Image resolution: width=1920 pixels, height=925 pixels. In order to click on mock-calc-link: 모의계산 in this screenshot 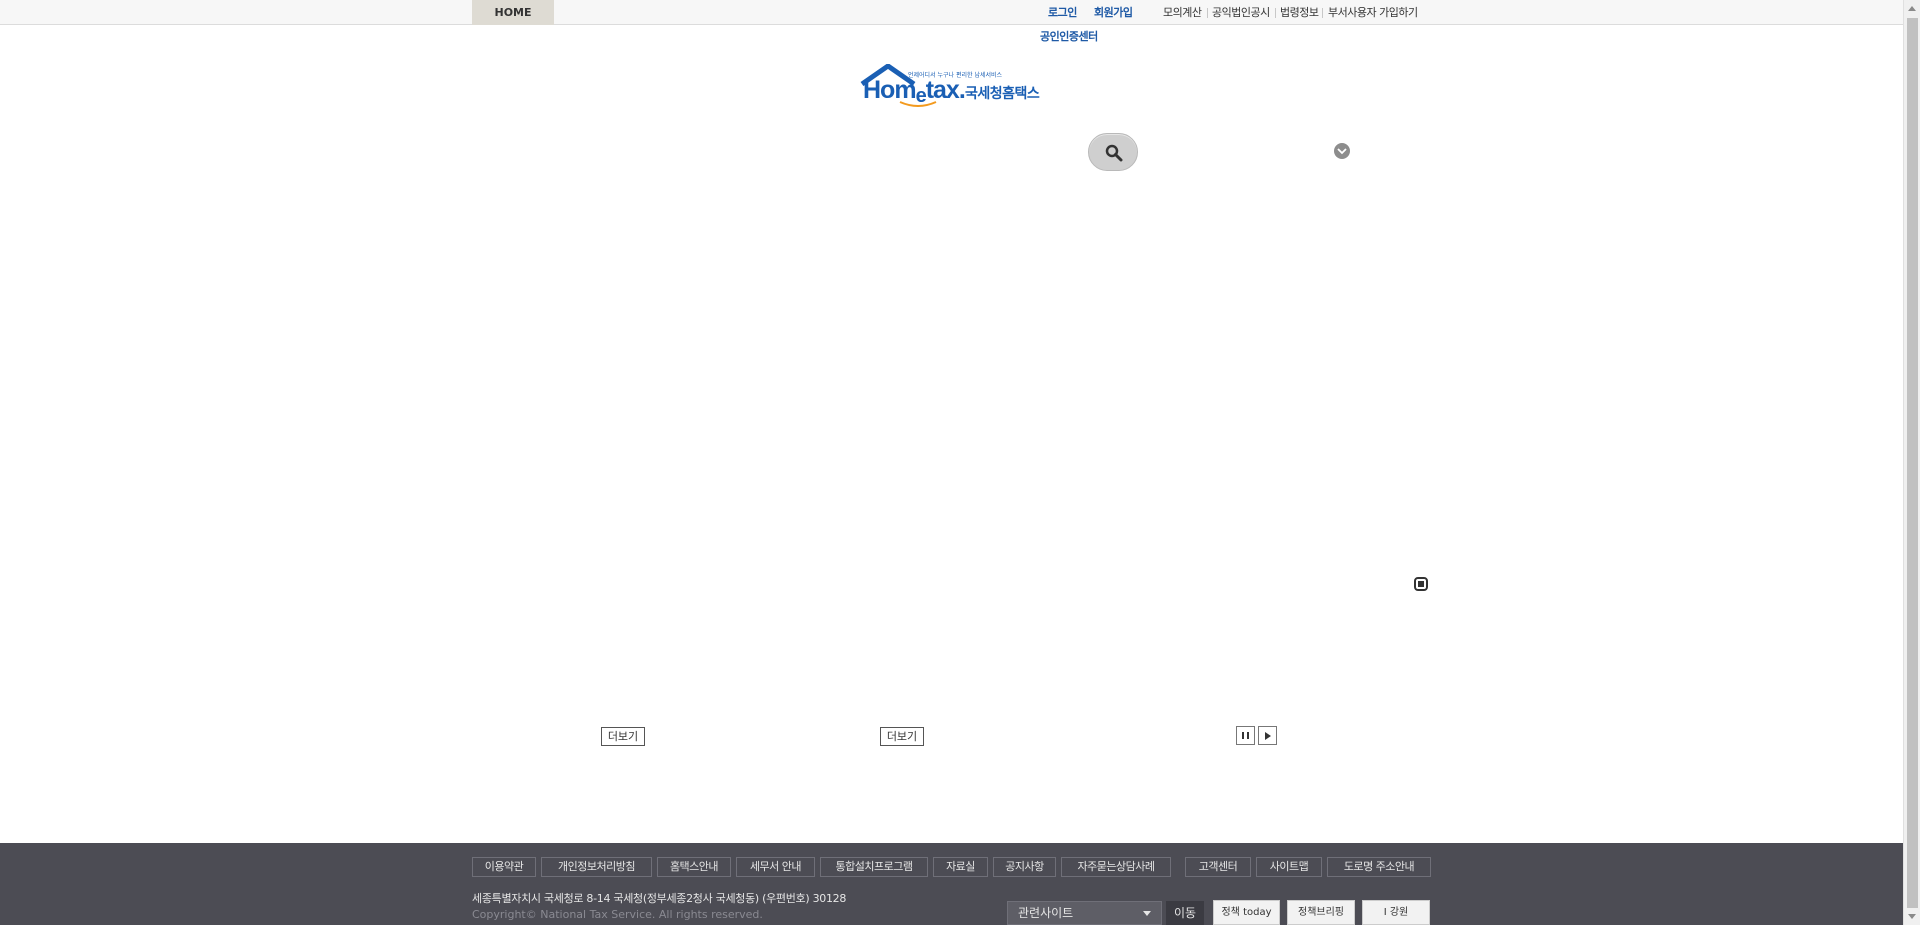, I will do `click(1182, 12)`.